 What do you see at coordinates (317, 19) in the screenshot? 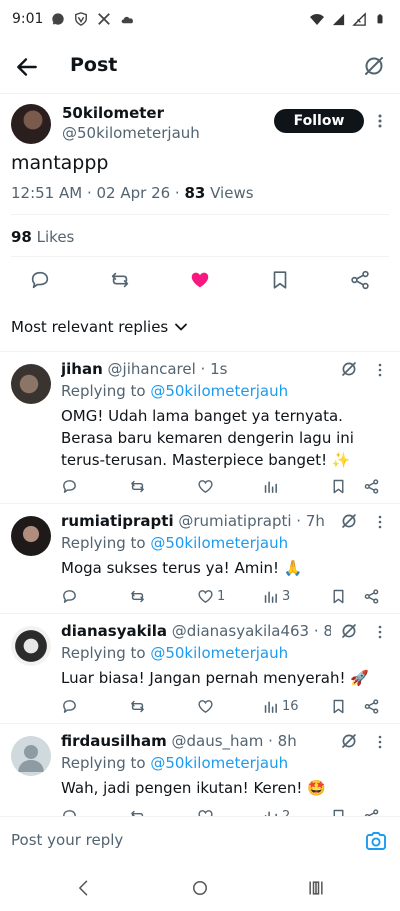
I see `wifi-icon` at bounding box center [317, 19].